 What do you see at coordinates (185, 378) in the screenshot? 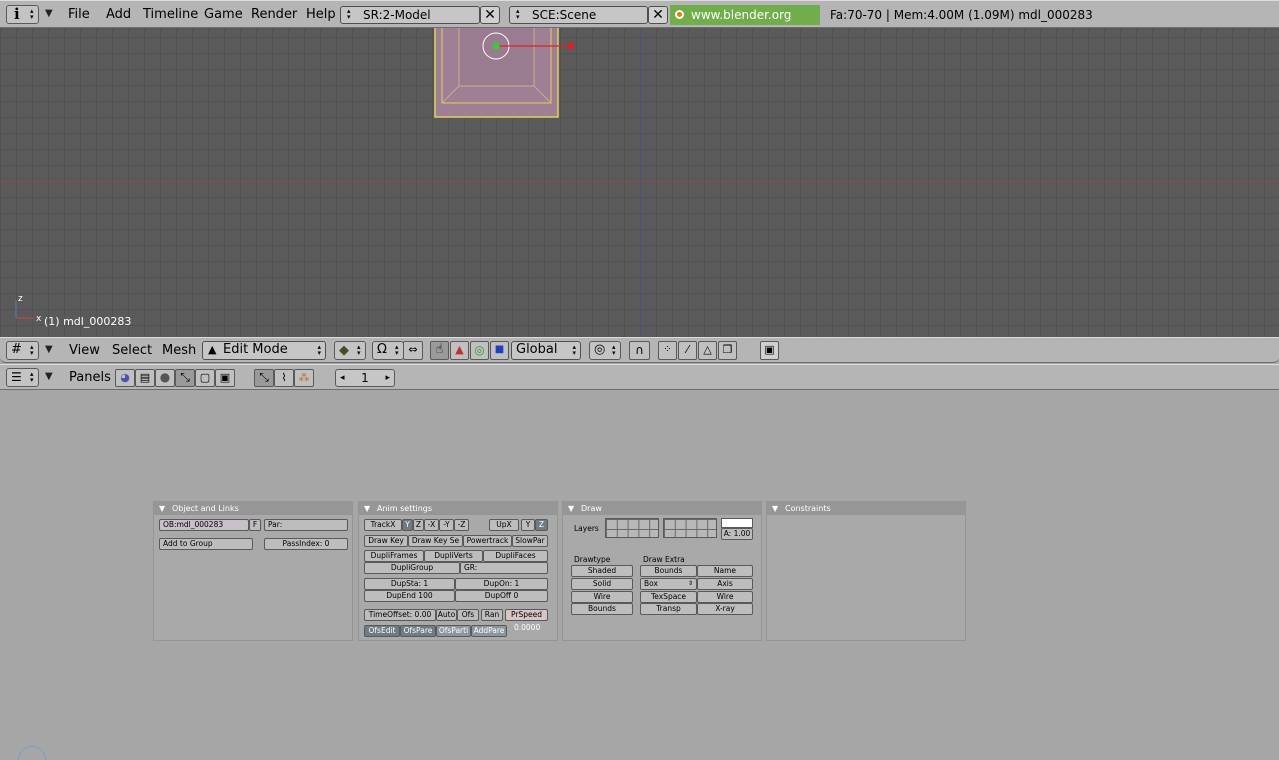
I see `object-context-icon: ⤡` at bounding box center [185, 378].